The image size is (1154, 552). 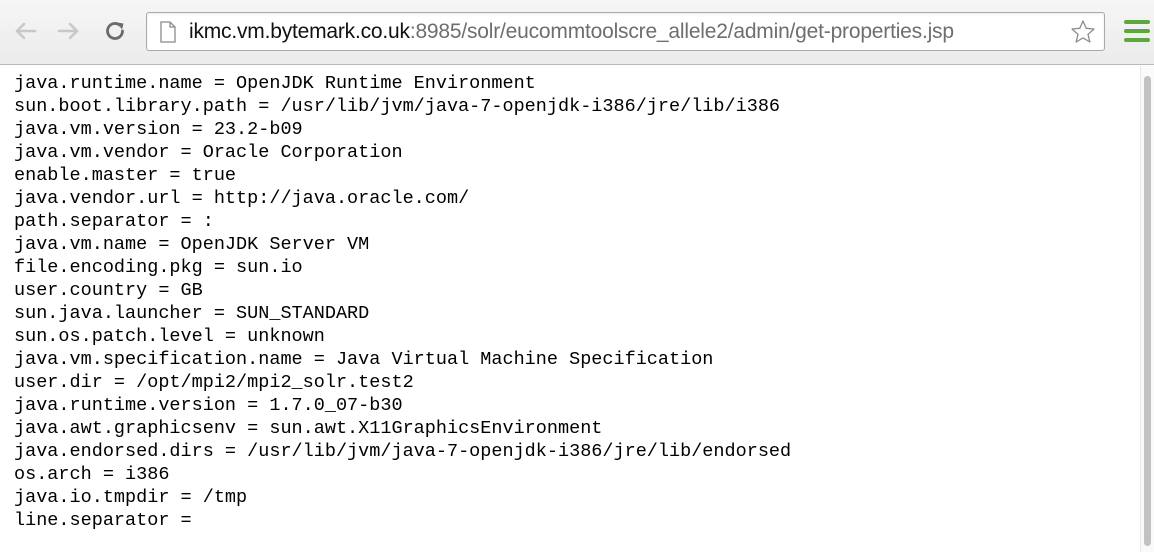 I want to click on reload-button, so click(x=115, y=31).